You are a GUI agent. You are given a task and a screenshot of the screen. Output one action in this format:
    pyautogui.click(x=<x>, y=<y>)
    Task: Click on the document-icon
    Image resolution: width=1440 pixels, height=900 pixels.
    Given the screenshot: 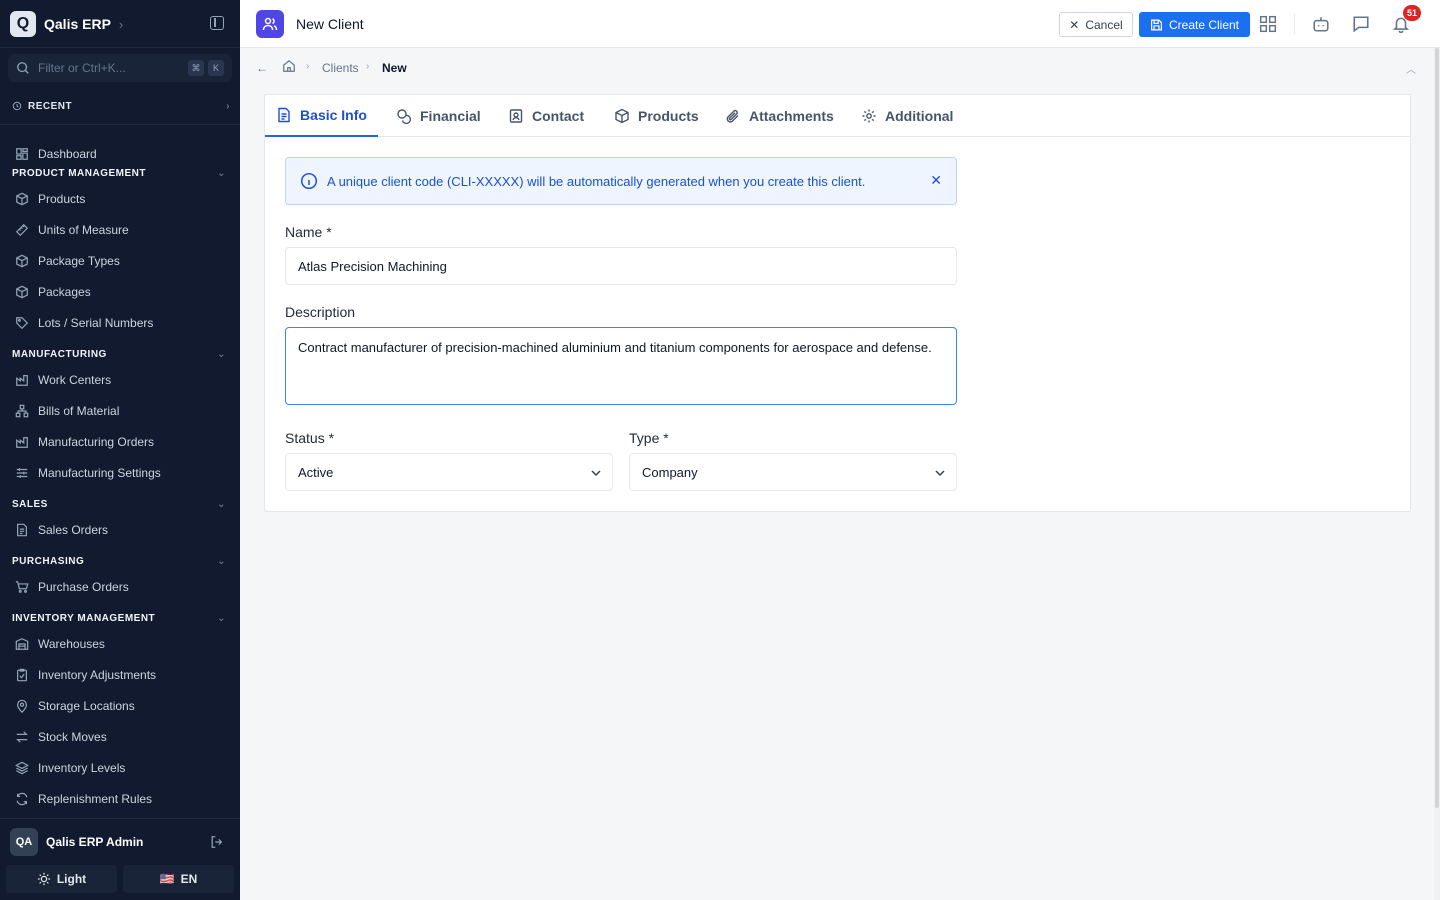 What is the action you would take?
    pyautogui.click(x=22, y=530)
    